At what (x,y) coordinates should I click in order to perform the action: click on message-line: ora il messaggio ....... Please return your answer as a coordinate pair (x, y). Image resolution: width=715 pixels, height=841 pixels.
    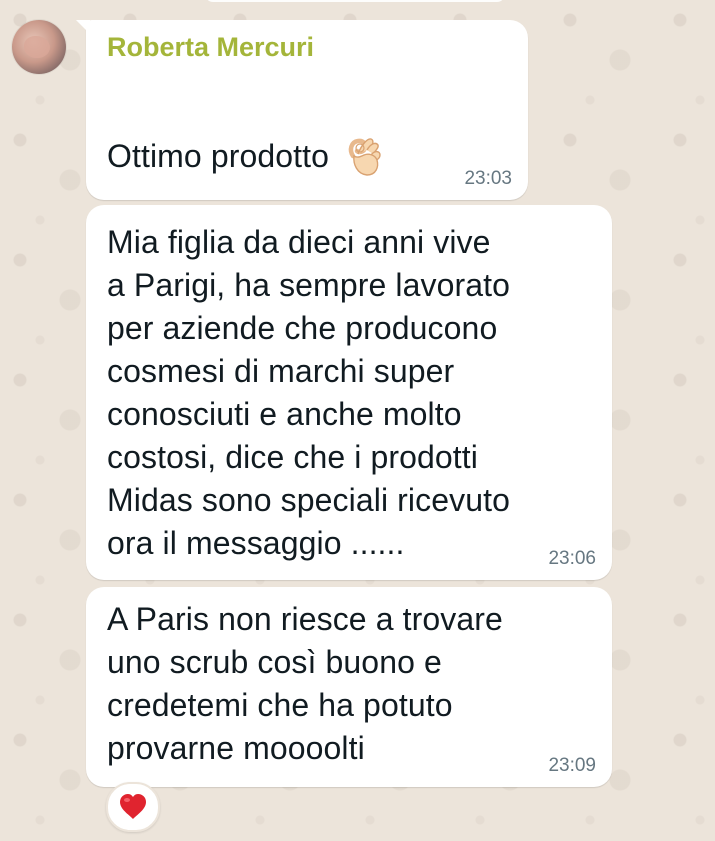
    Looking at the image, I should click on (256, 543).